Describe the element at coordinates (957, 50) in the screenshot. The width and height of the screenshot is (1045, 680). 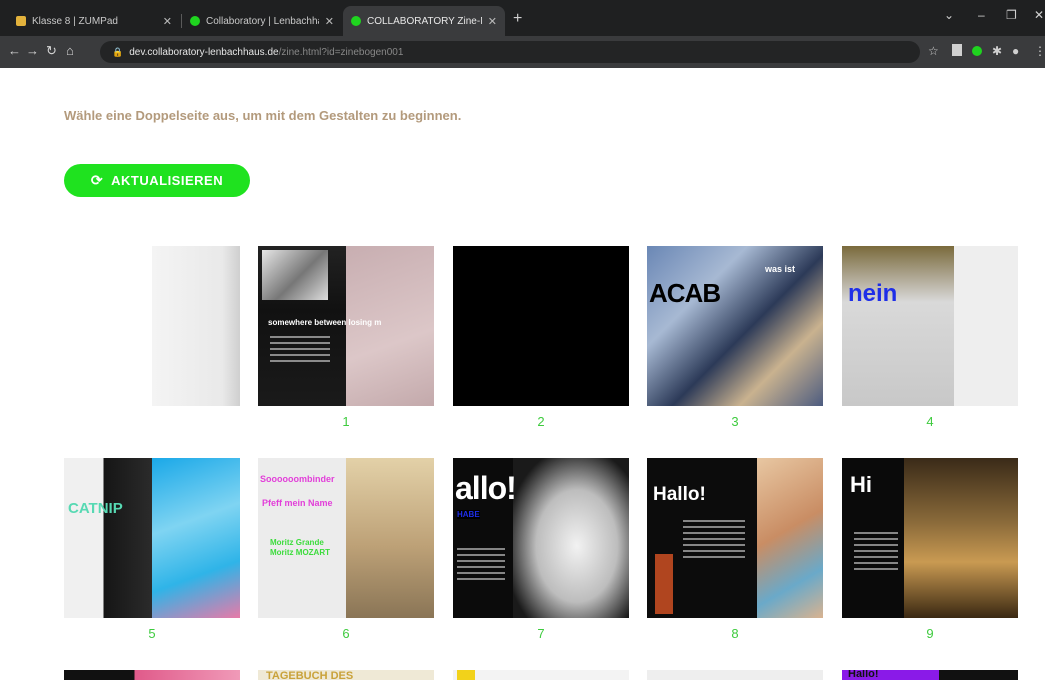
I see `extension-icon` at that location.